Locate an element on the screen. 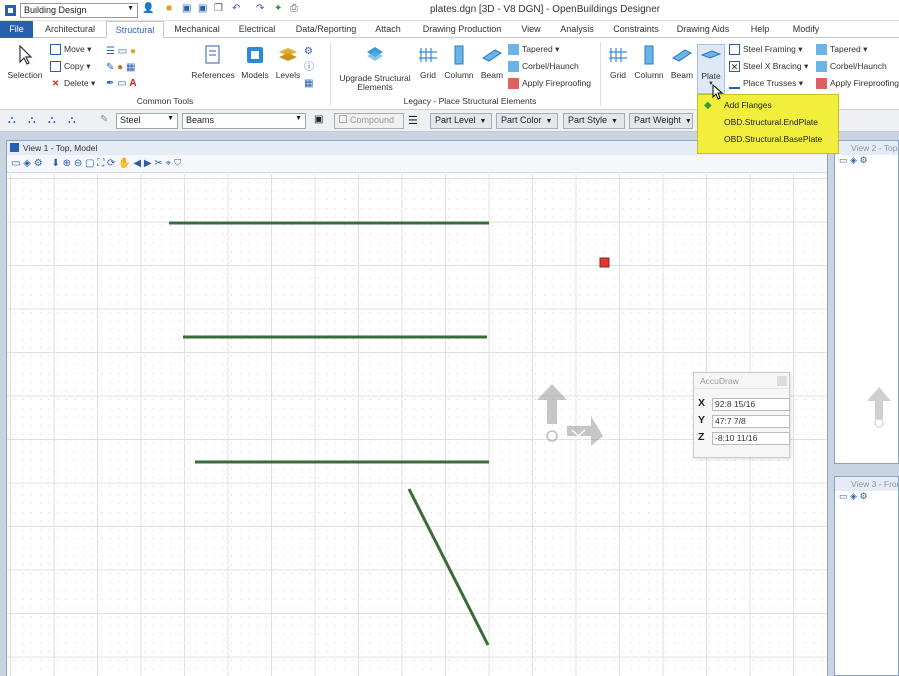  legacy-beam-button: Beam is located at coordinates (492, 62).